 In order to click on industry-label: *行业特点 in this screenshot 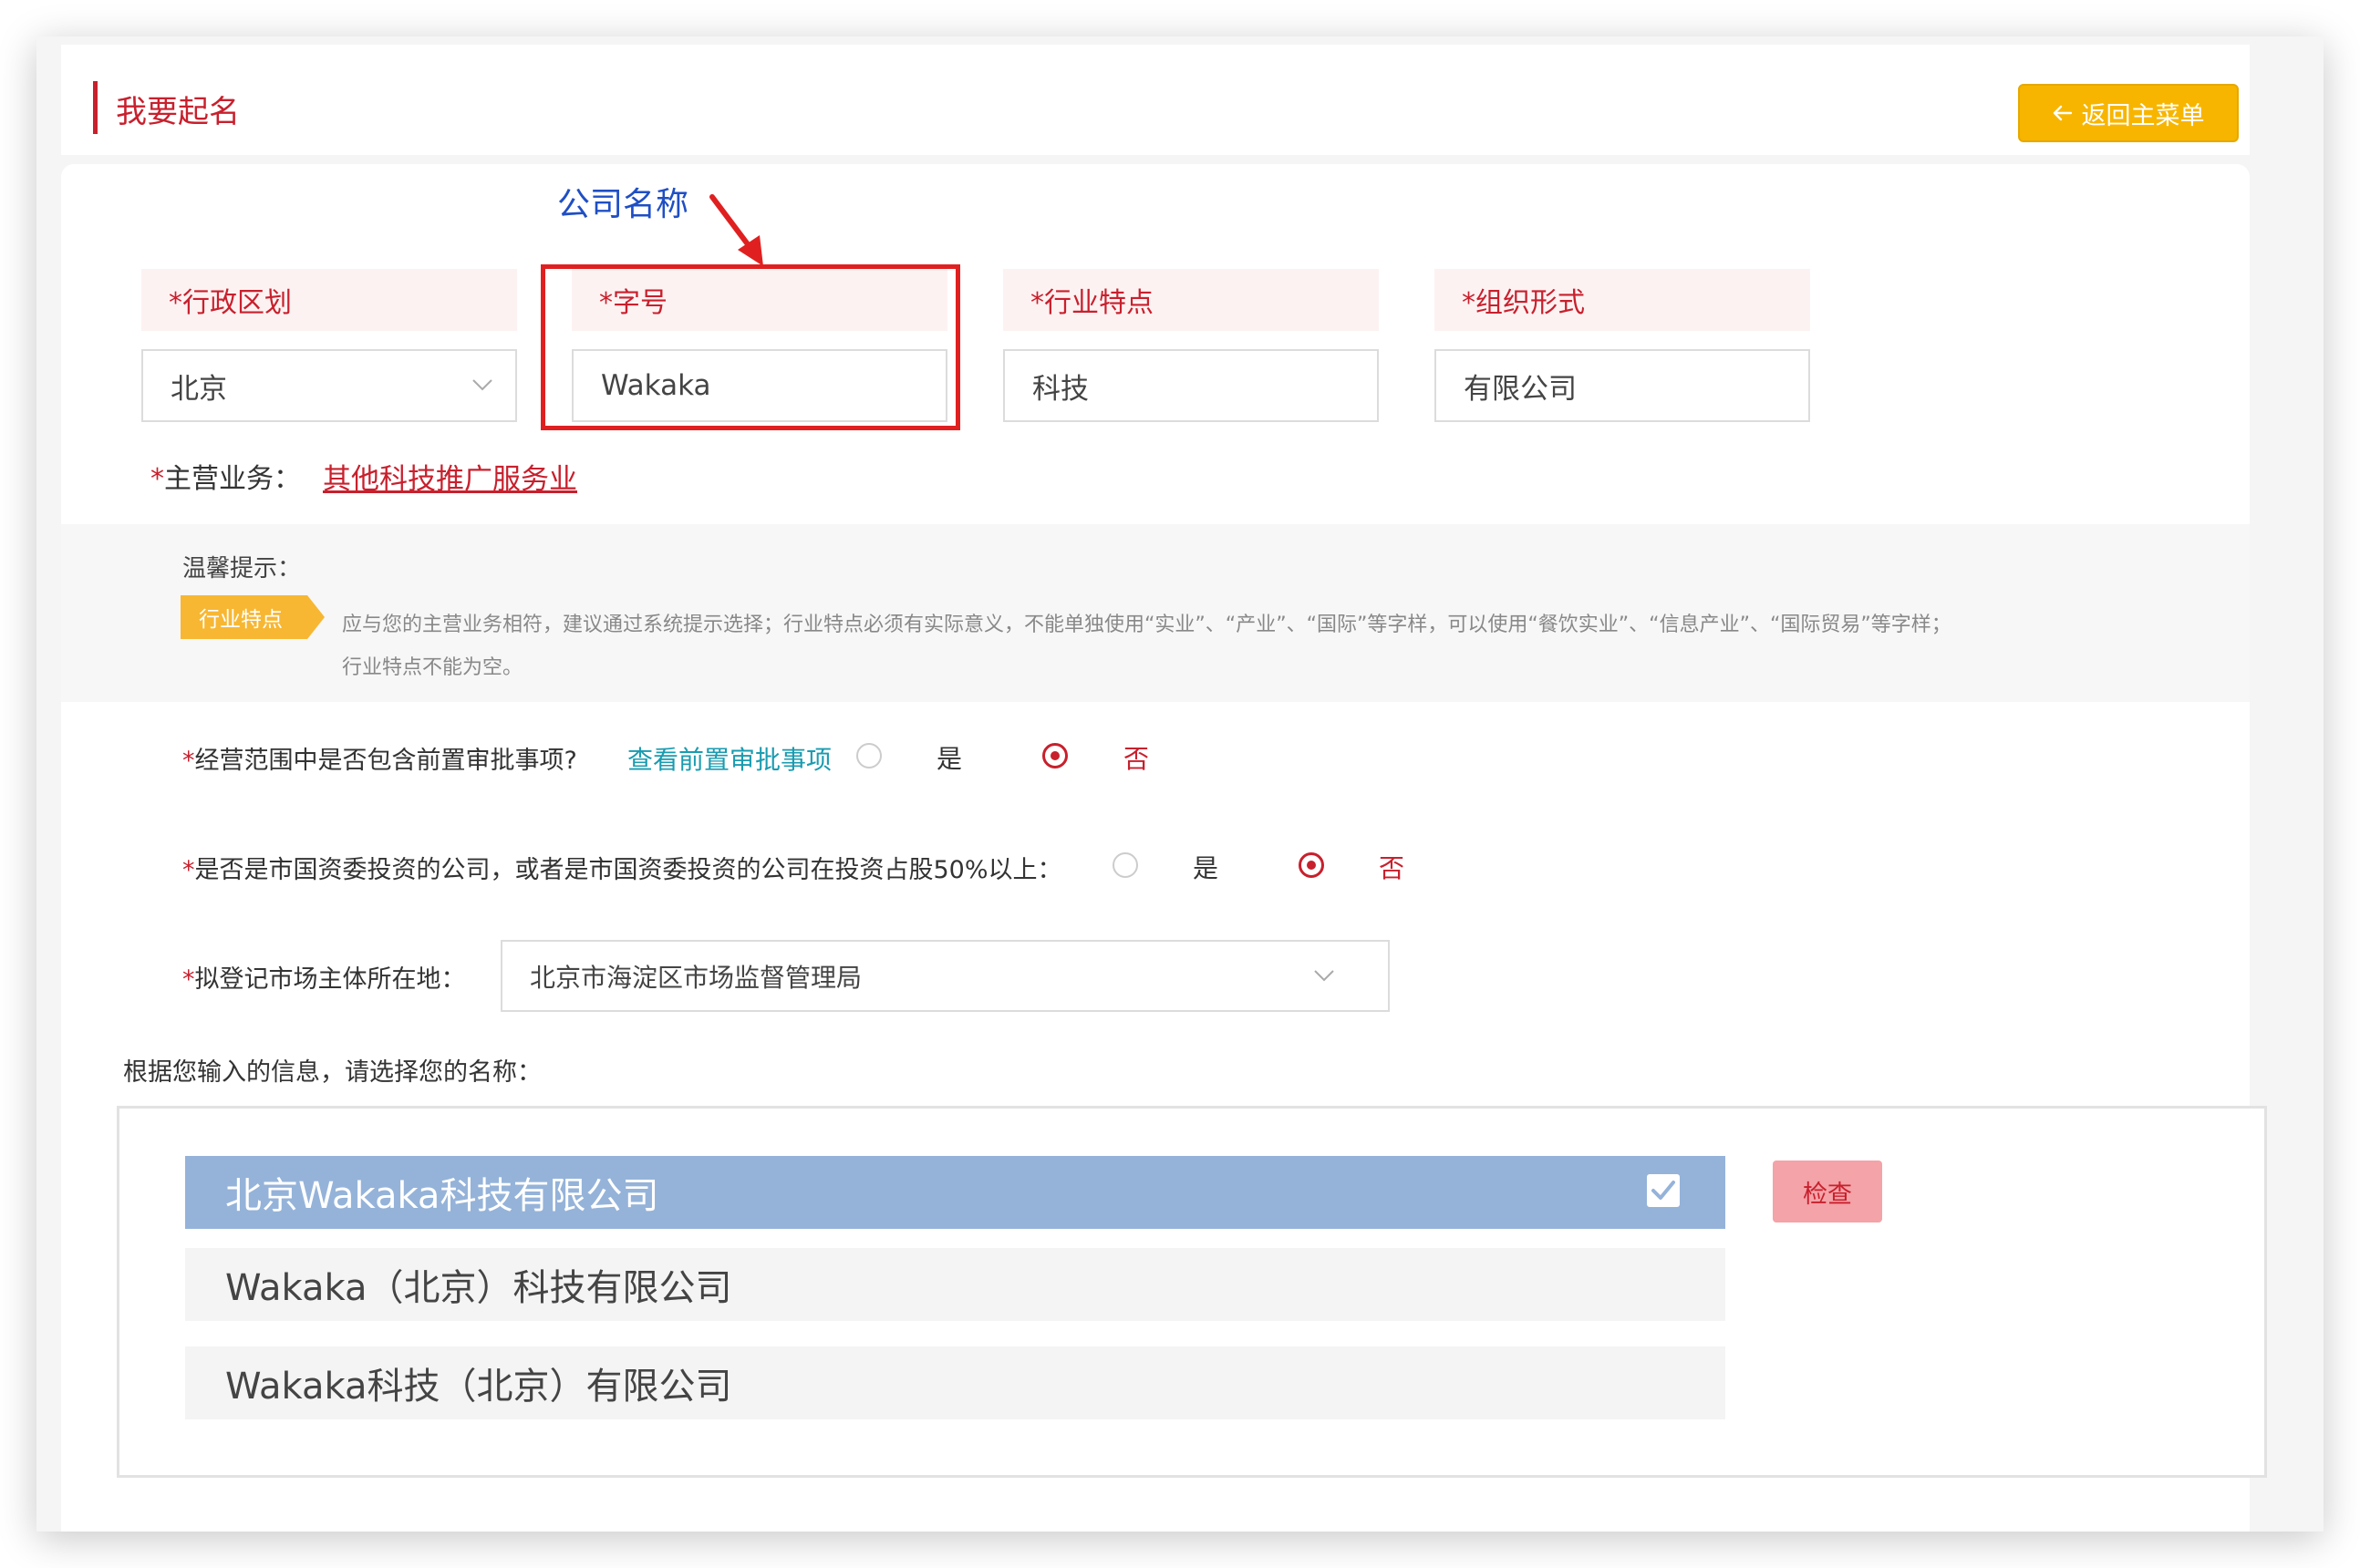, I will do `click(1191, 300)`.